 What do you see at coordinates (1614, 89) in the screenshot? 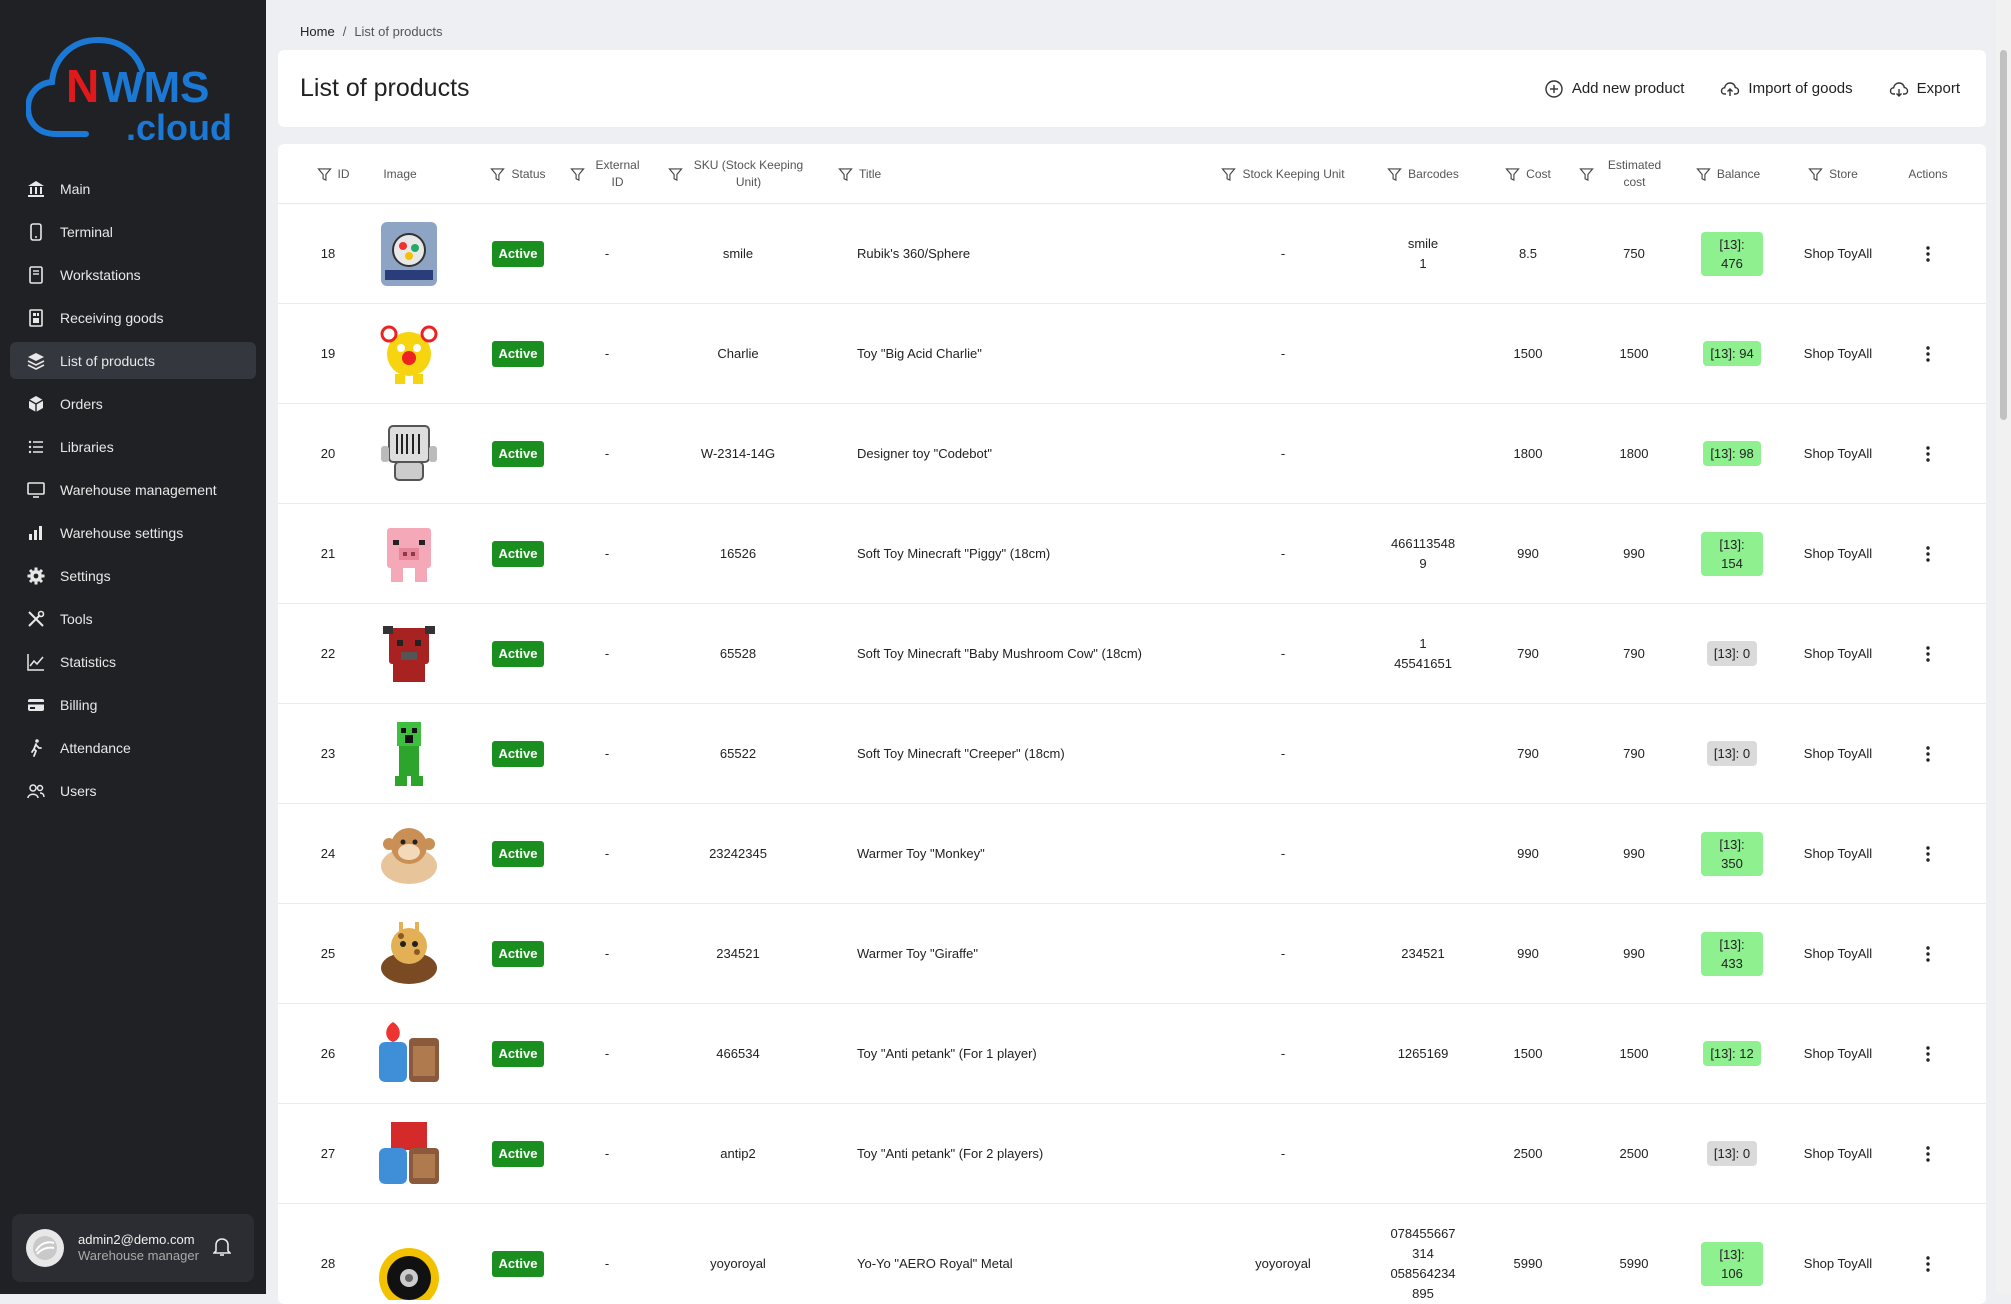
I see `add-product-button: Add new product` at bounding box center [1614, 89].